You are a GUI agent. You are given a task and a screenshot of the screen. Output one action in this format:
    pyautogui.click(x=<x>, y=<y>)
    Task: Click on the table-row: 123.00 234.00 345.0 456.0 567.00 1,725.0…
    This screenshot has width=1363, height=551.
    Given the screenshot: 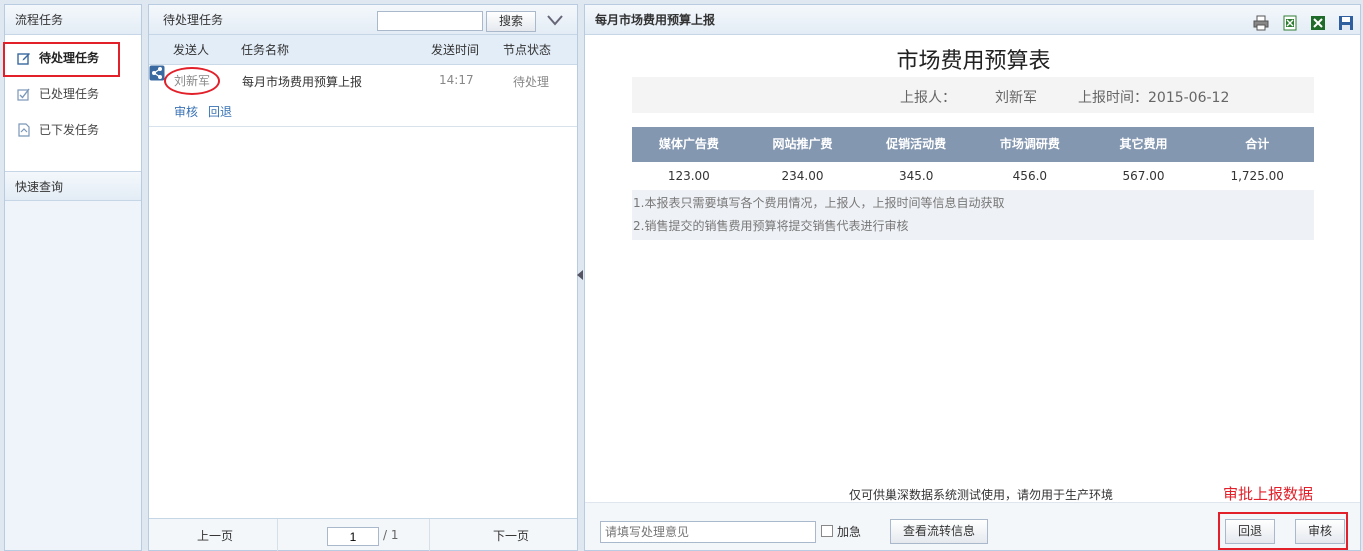 What is the action you would take?
    pyautogui.click(x=973, y=176)
    